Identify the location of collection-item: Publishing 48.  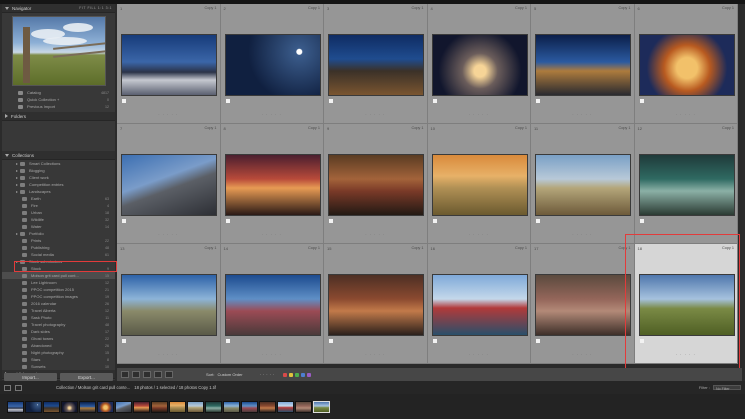
(58, 247).